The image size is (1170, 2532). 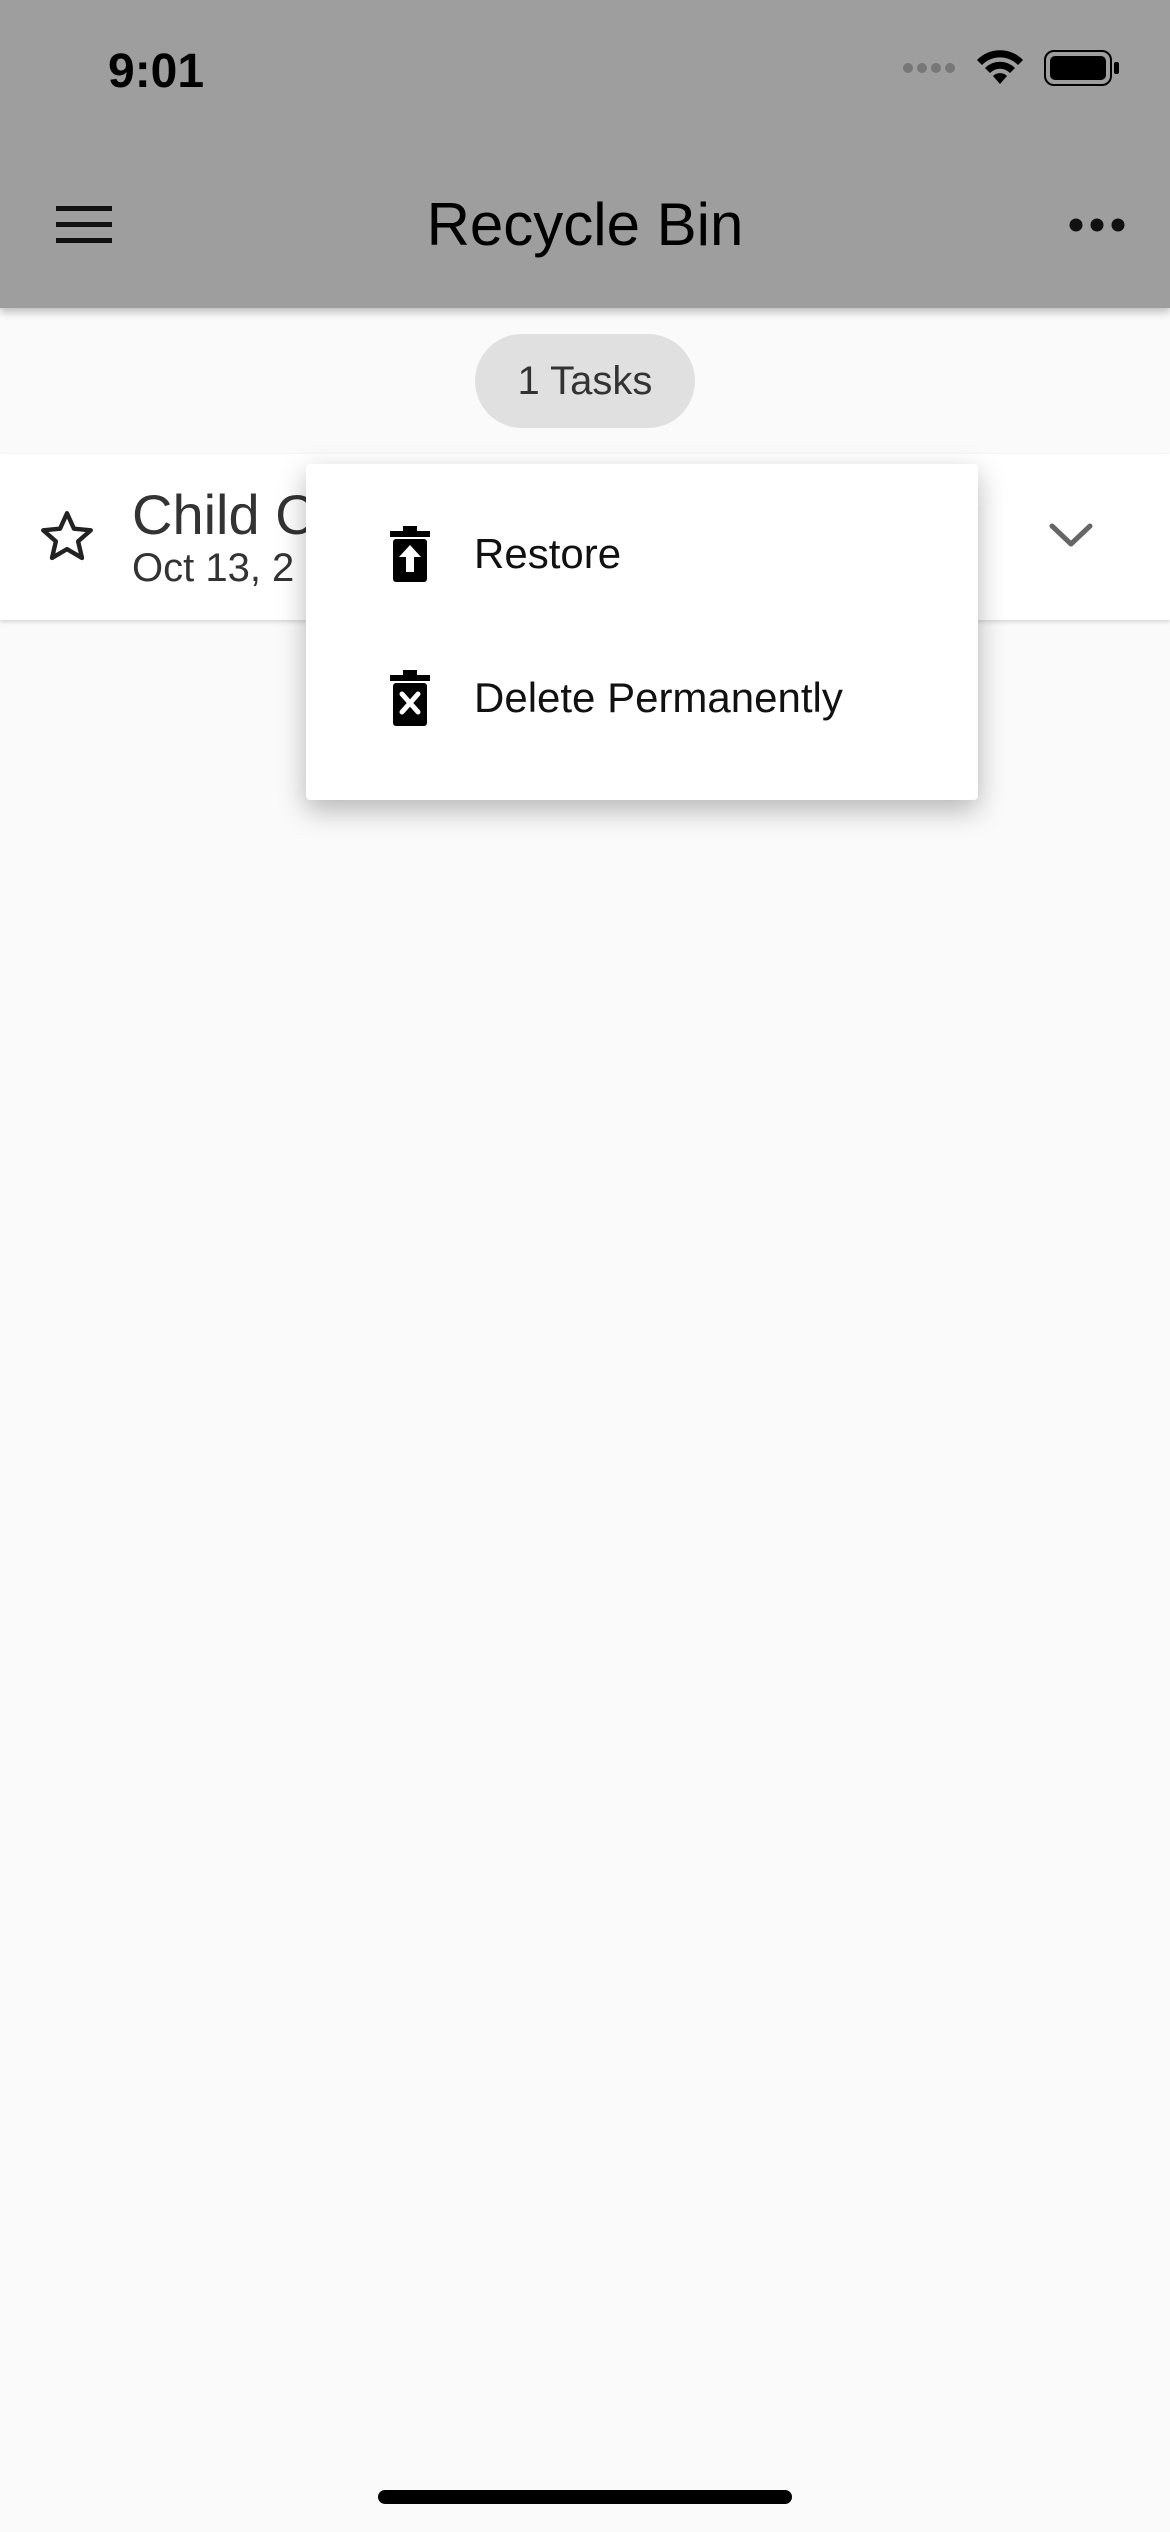 I want to click on battery-icon, so click(x=1081, y=68).